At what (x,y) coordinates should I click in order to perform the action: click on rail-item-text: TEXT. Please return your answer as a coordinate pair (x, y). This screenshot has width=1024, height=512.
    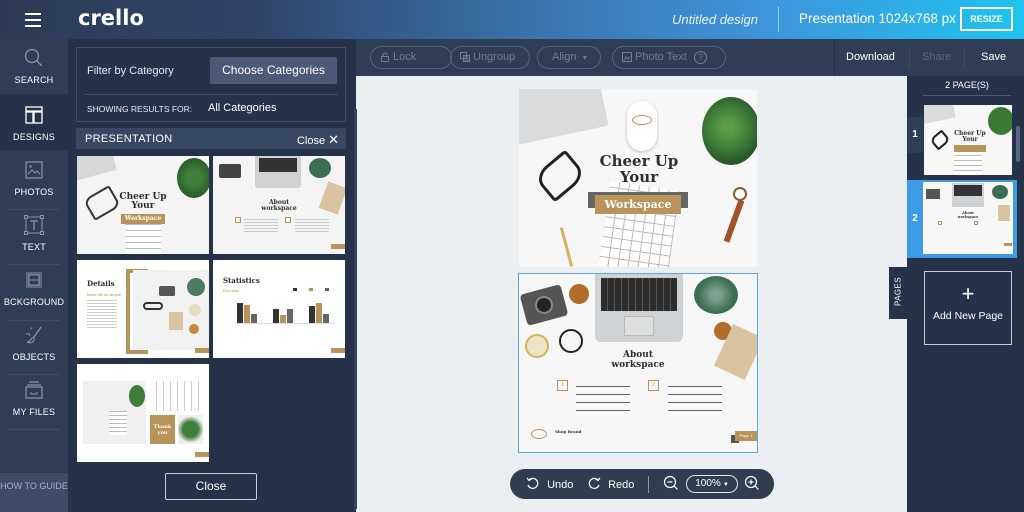
    Looking at the image, I should click on (34, 237).